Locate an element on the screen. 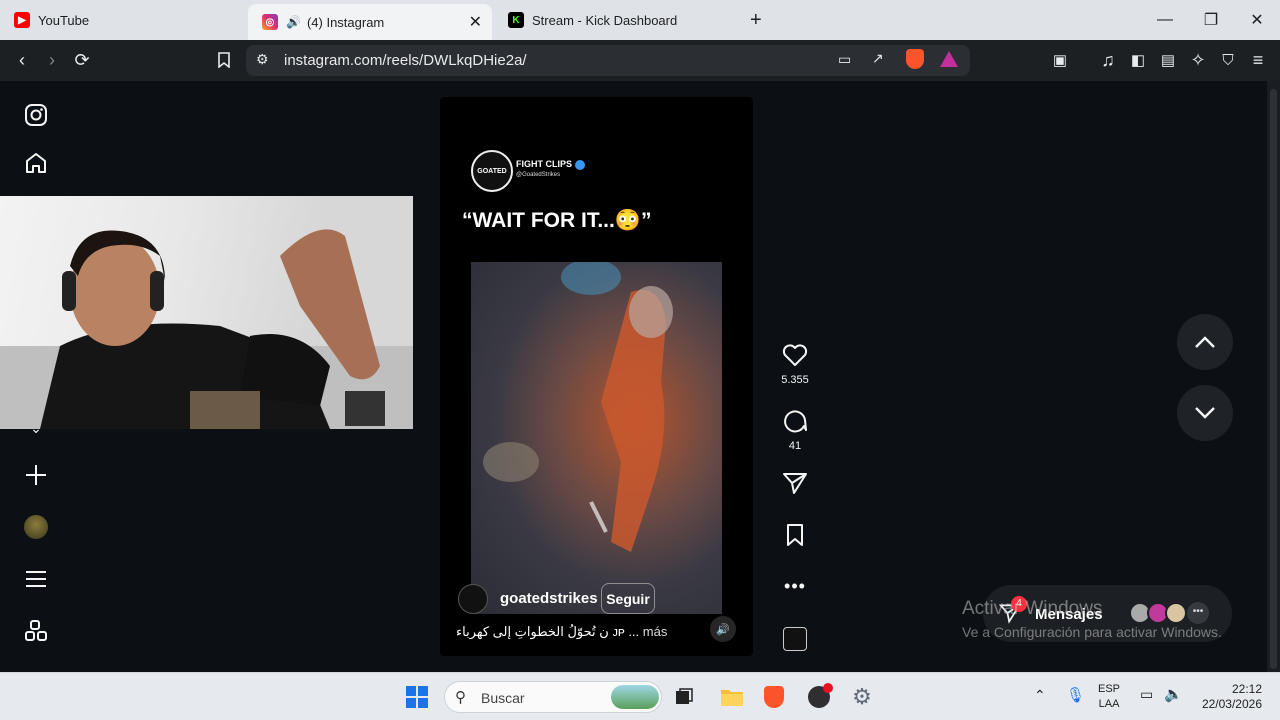  new-tab-button: + is located at coordinates (756, 20).